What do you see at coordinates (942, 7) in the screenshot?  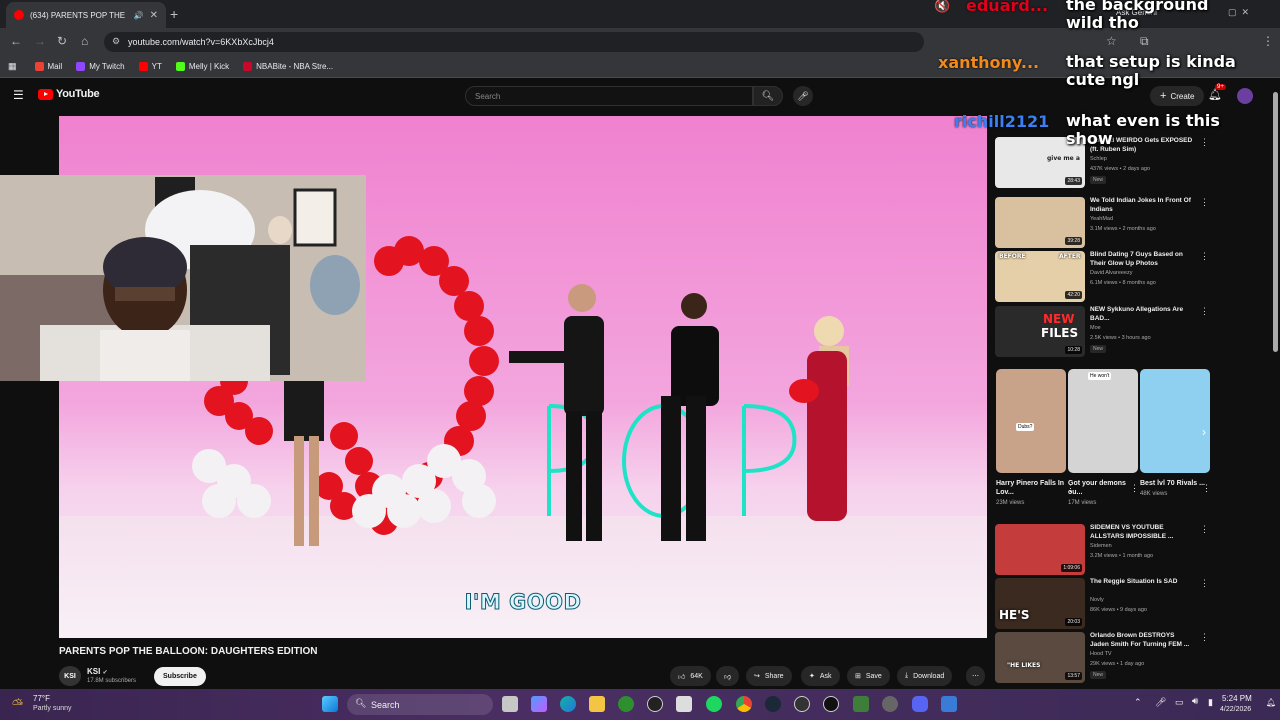 I see `muted-speaker-icon: 🔇` at bounding box center [942, 7].